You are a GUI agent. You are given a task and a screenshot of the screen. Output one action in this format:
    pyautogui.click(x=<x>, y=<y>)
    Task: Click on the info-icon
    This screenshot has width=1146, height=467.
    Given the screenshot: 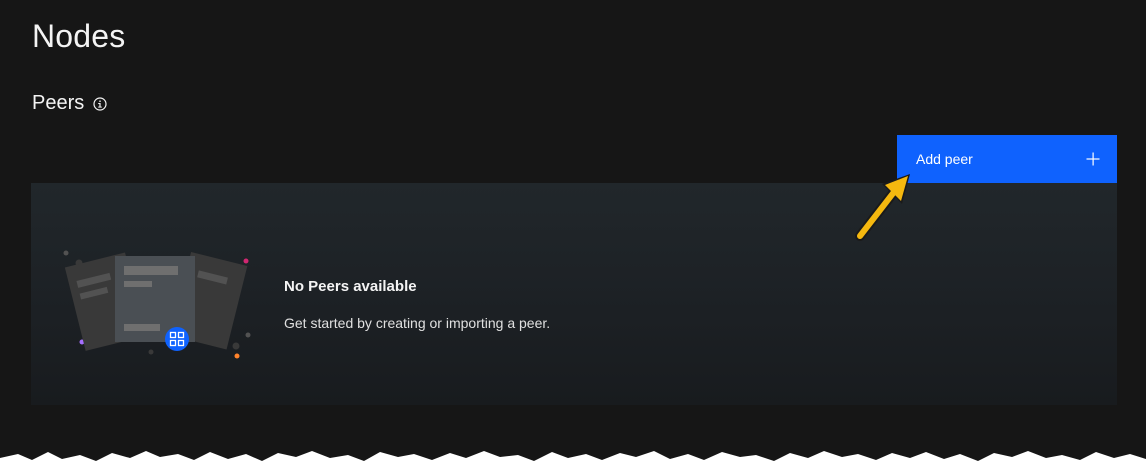 What is the action you would take?
    pyautogui.click(x=100, y=103)
    